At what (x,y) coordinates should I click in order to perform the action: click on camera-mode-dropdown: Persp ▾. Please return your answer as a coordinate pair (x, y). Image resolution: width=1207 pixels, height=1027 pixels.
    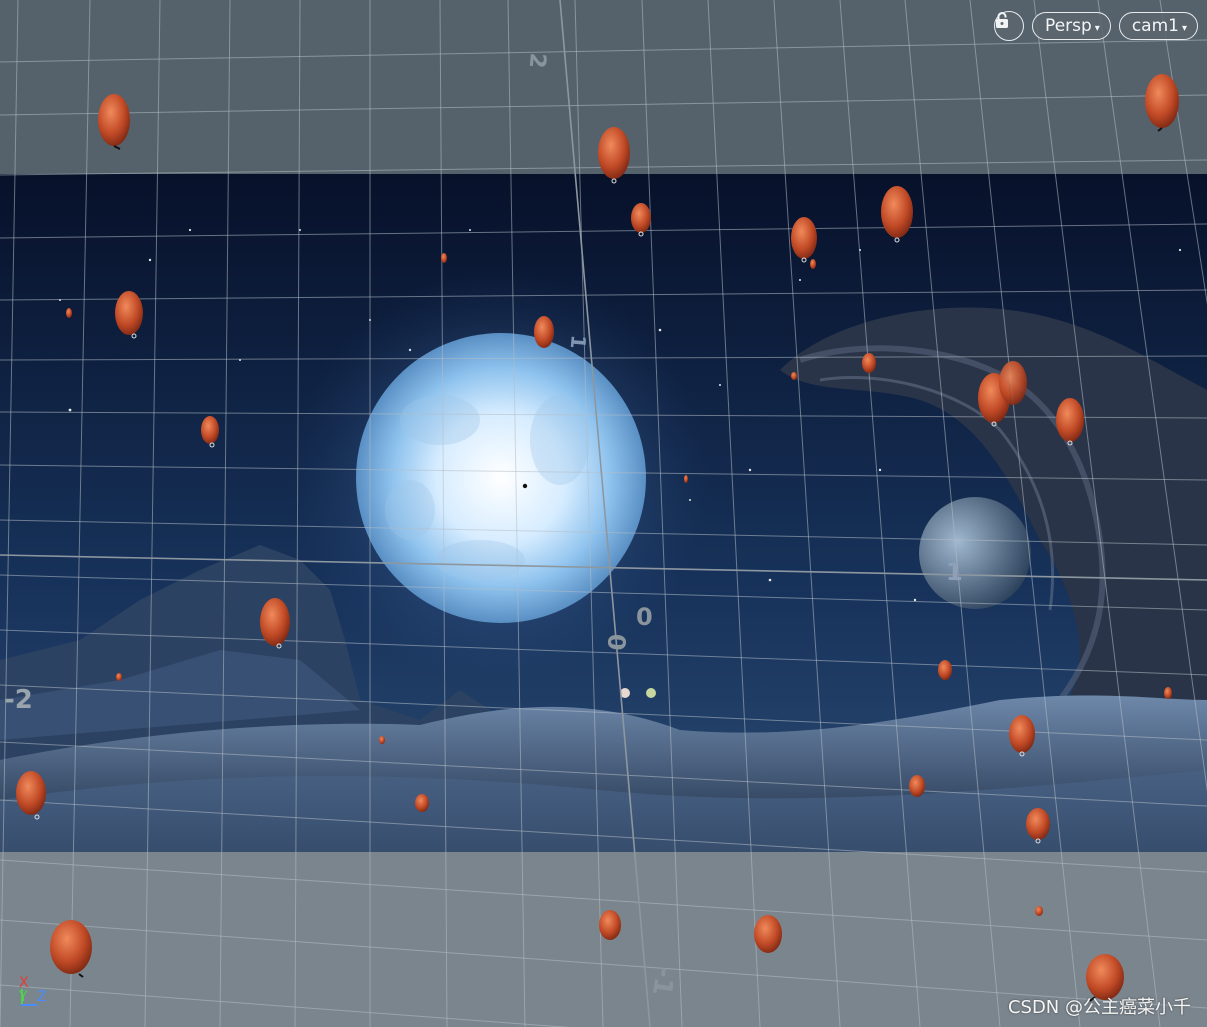
    Looking at the image, I should click on (1071, 26).